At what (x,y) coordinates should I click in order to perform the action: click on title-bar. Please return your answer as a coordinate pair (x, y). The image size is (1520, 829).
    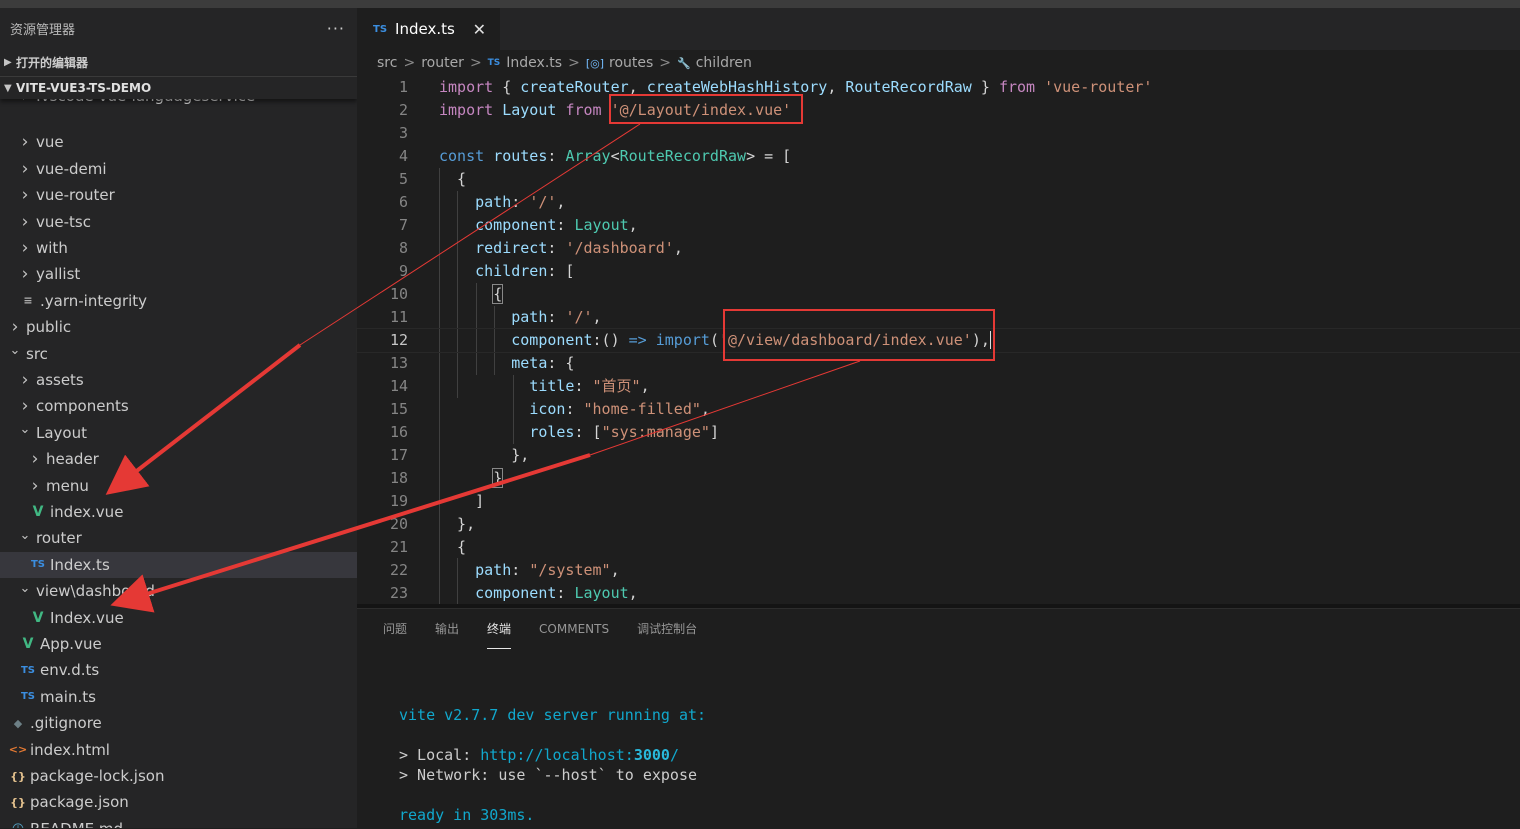
    Looking at the image, I should click on (760, 4).